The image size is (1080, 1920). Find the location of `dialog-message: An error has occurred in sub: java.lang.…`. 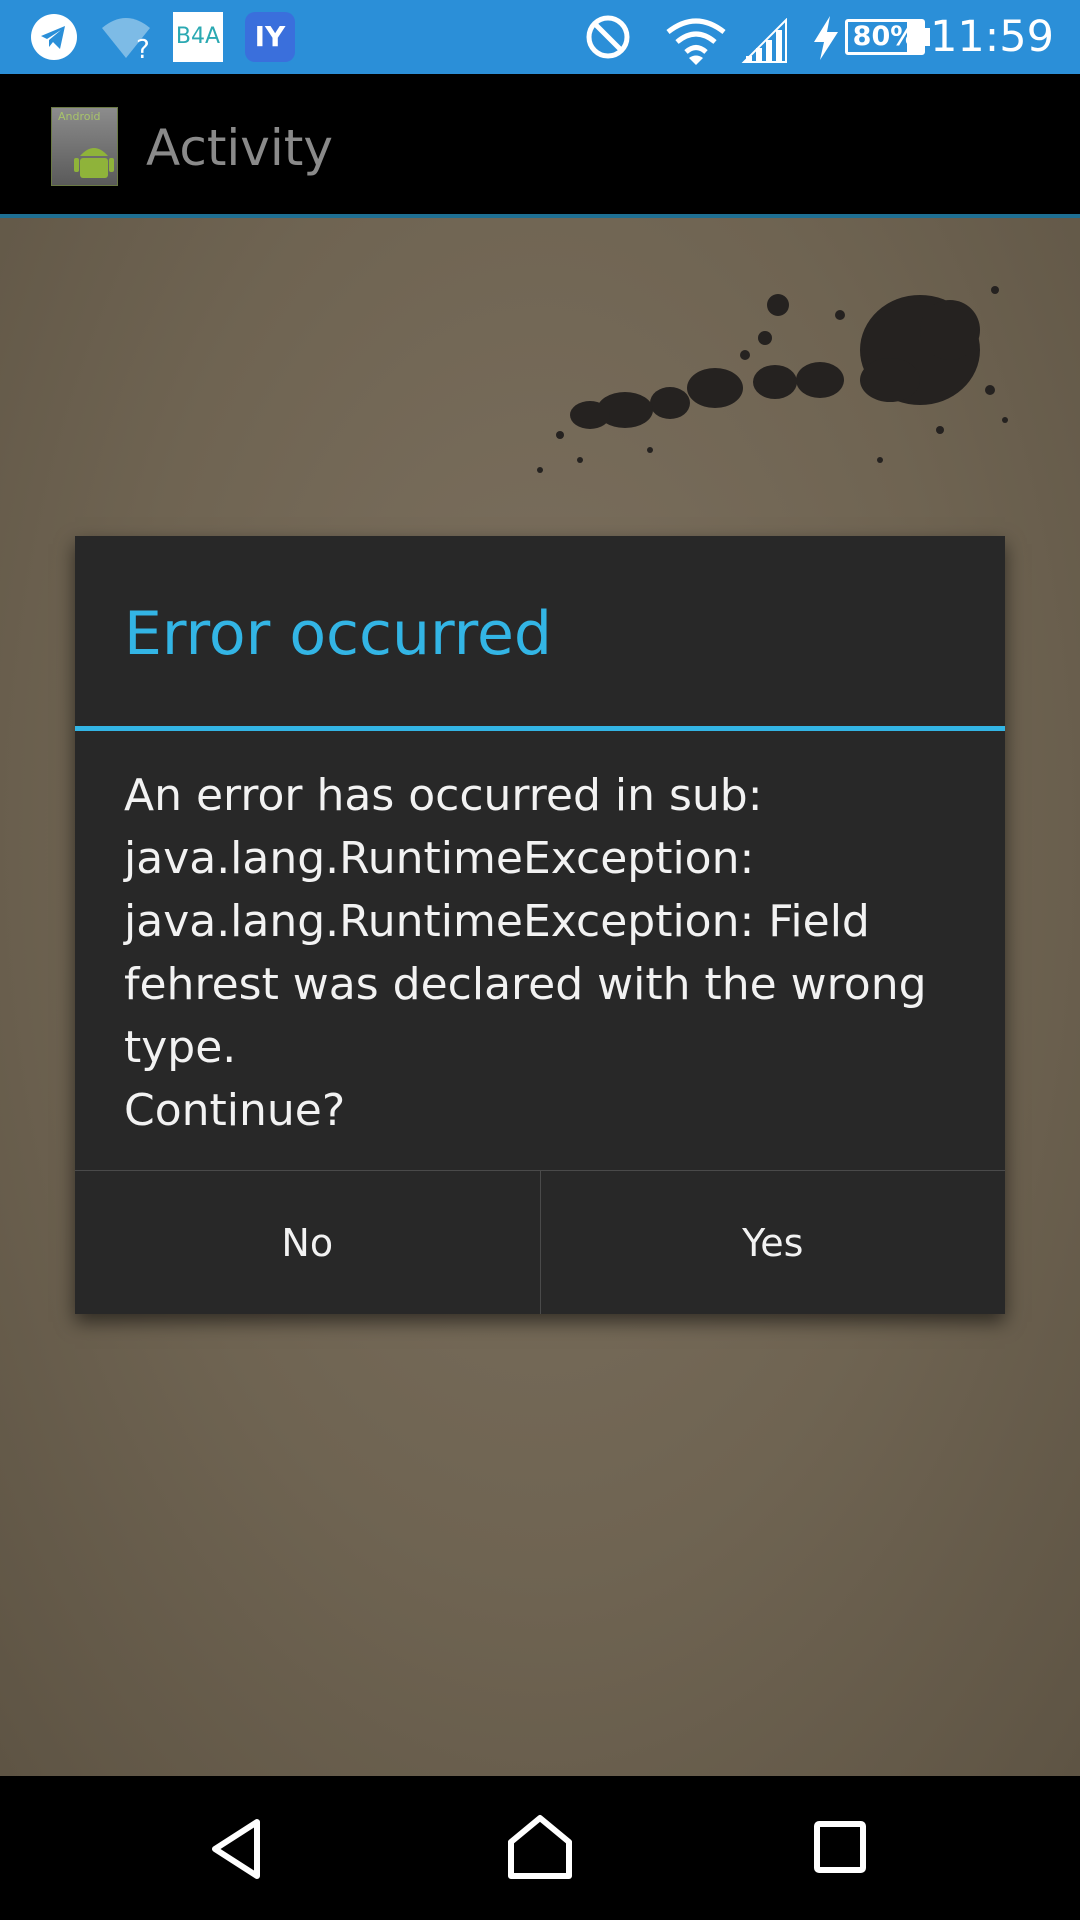

dialog-message: An error has occurred in sub: java.lang.… is located at coordinates (525, 953).